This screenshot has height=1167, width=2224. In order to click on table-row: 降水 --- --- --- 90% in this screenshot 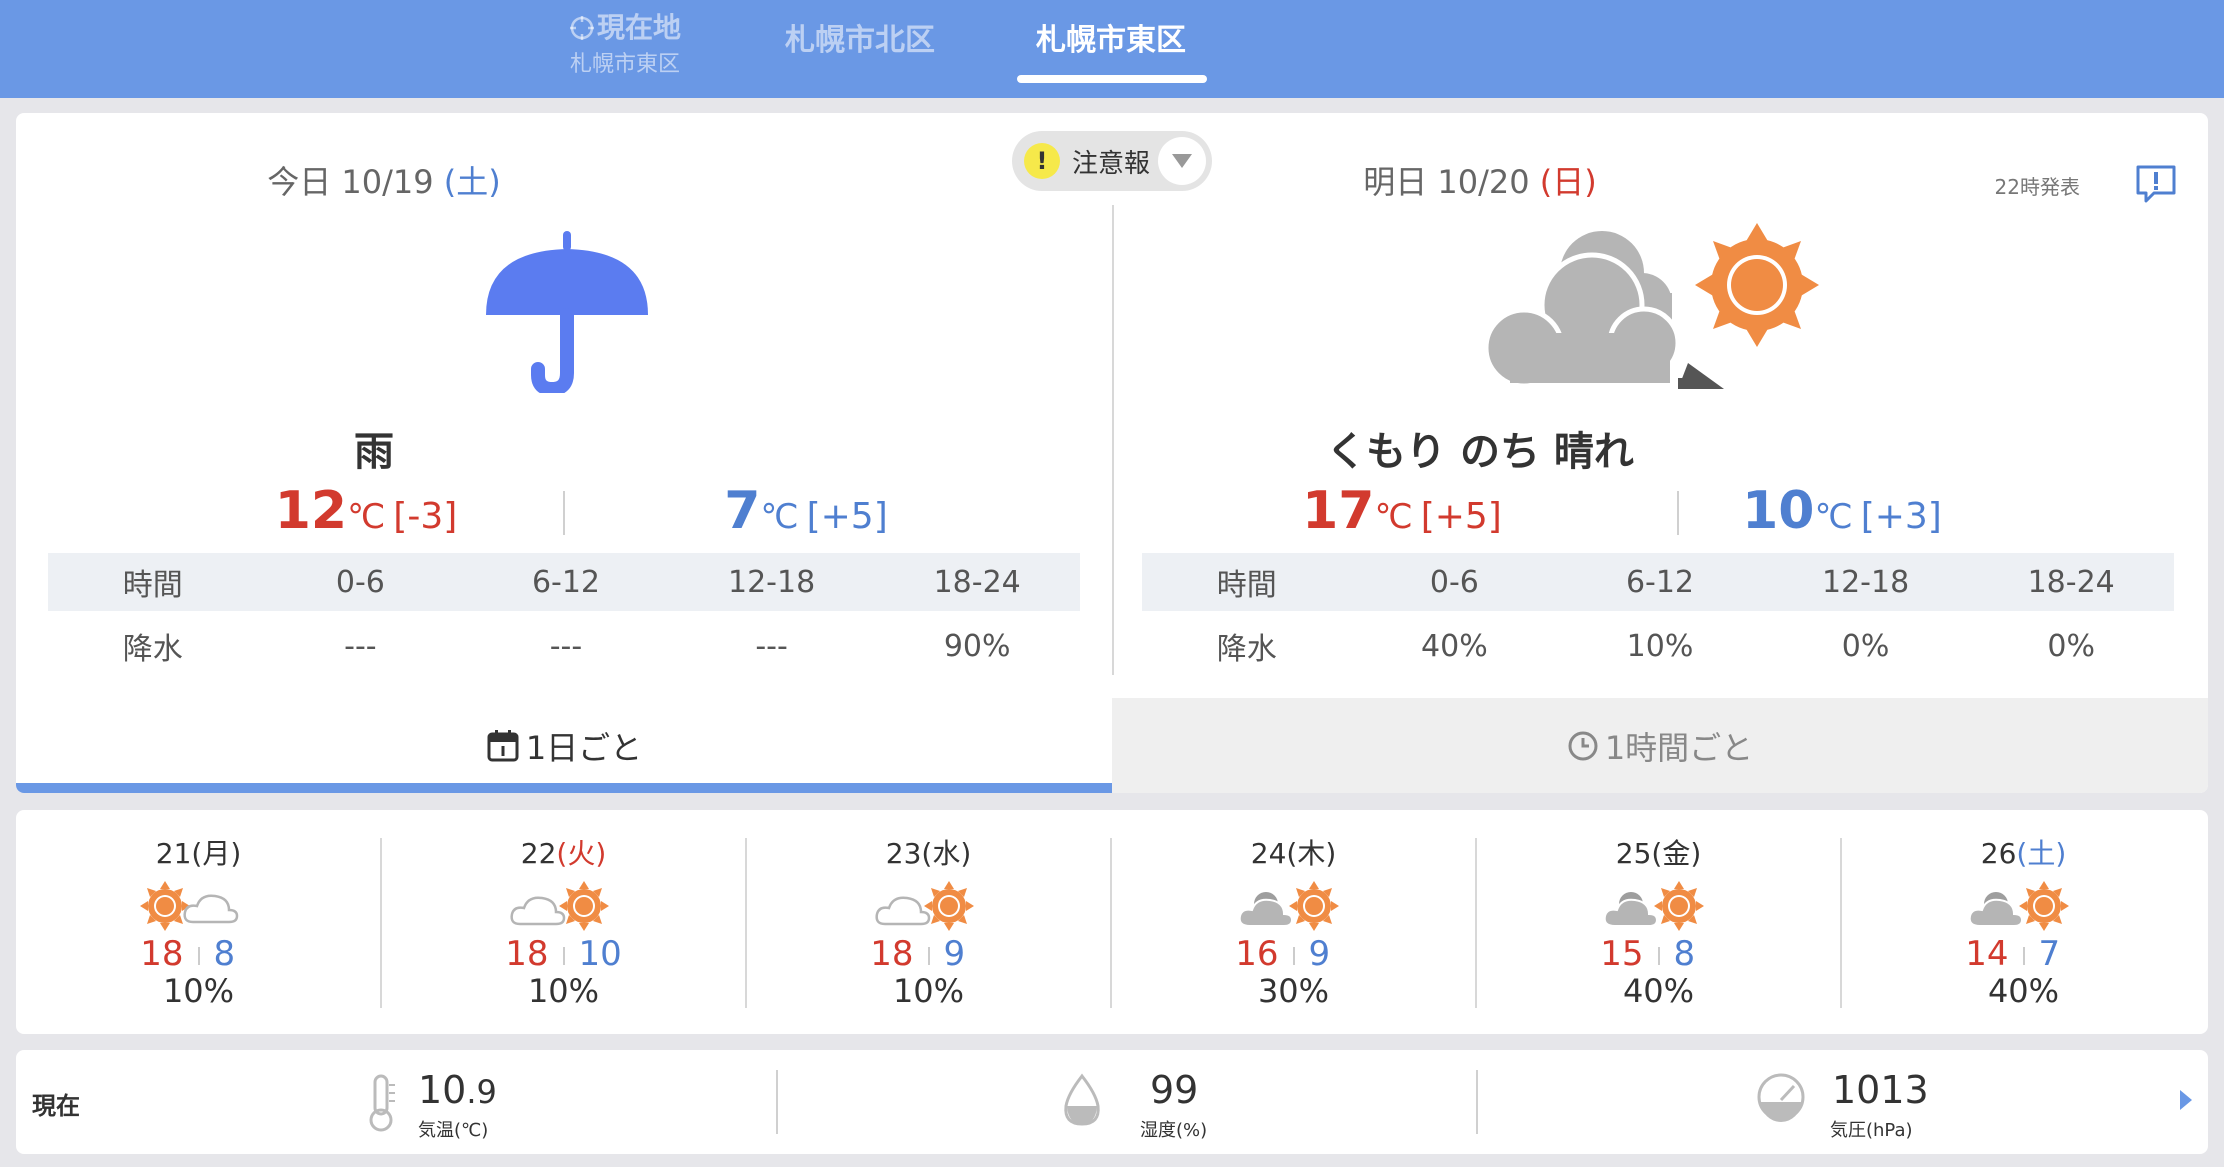, I will do `click(564, 646)`.